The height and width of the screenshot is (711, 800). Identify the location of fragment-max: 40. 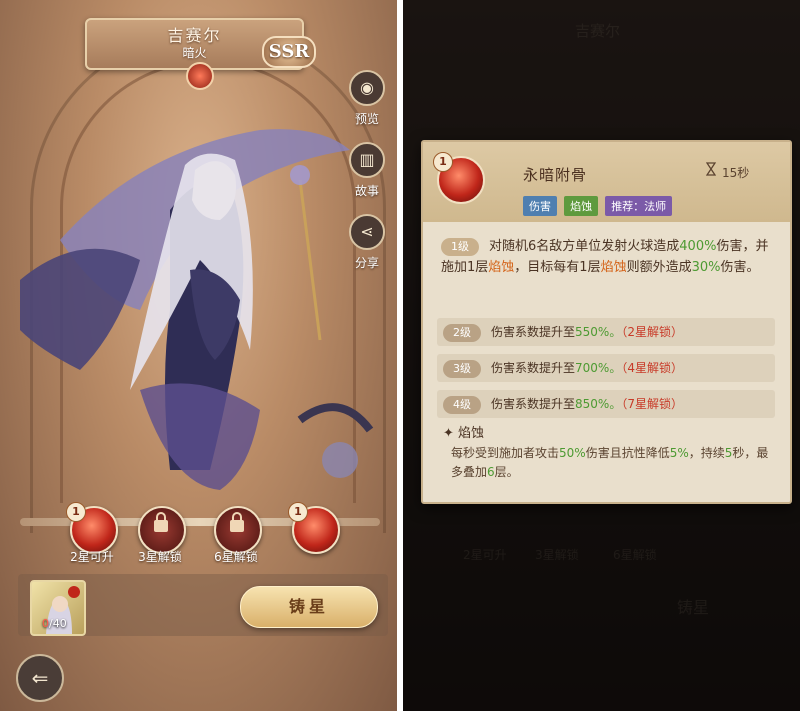
(59, 623).